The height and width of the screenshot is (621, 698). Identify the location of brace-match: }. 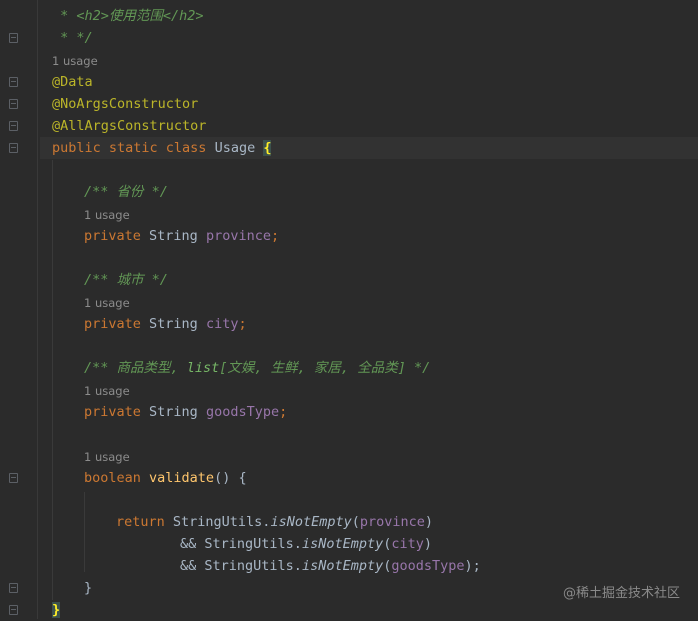
(56, 610).